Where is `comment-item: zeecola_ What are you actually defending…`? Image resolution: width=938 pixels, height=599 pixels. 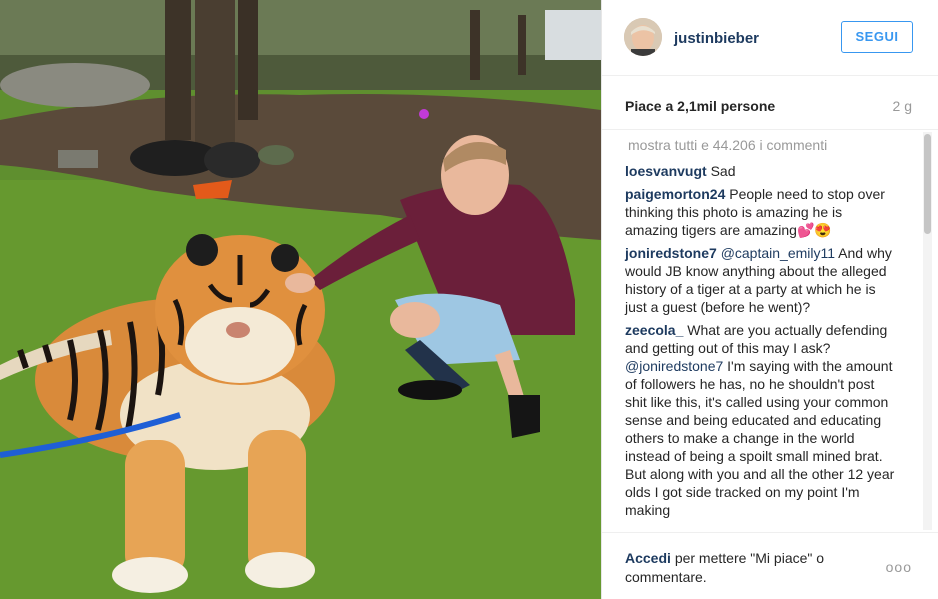
comment-item: zeecola_ What are you actually defending… is located at coordinates (760, 420).